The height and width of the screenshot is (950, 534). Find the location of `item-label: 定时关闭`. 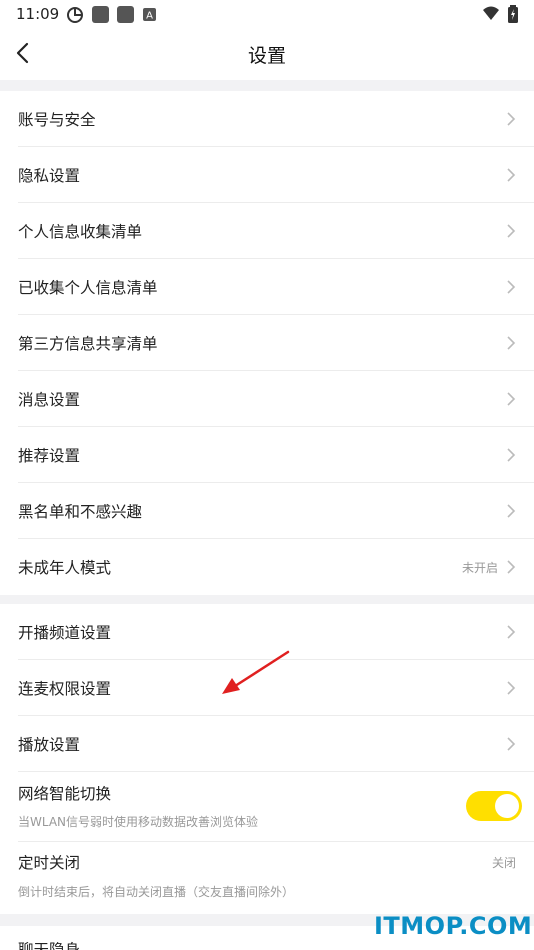

item-label: 定时关闭 is located at coordinates (49, 863).